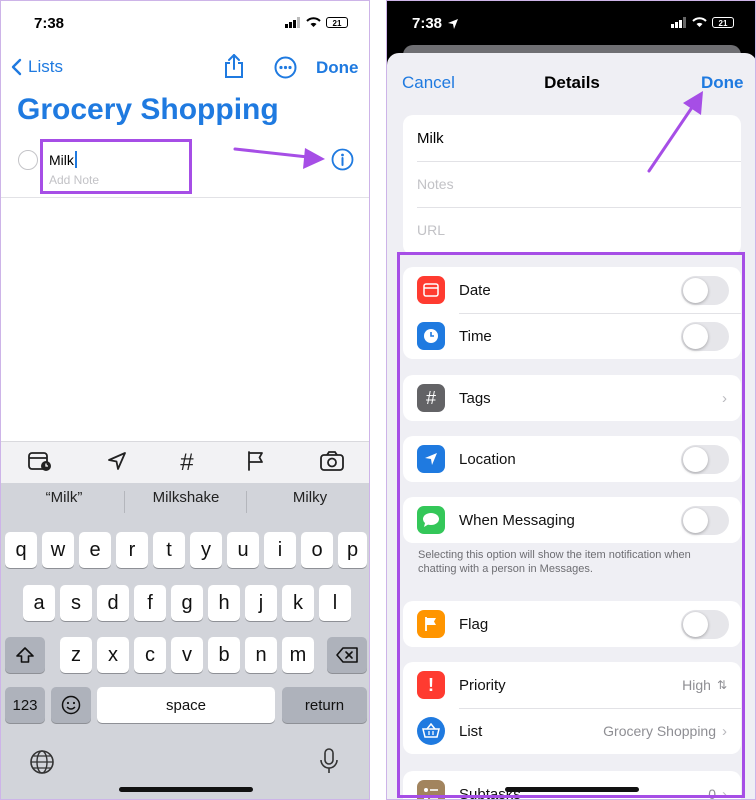  I want to click on item-title: Milk, so click(61, 159).